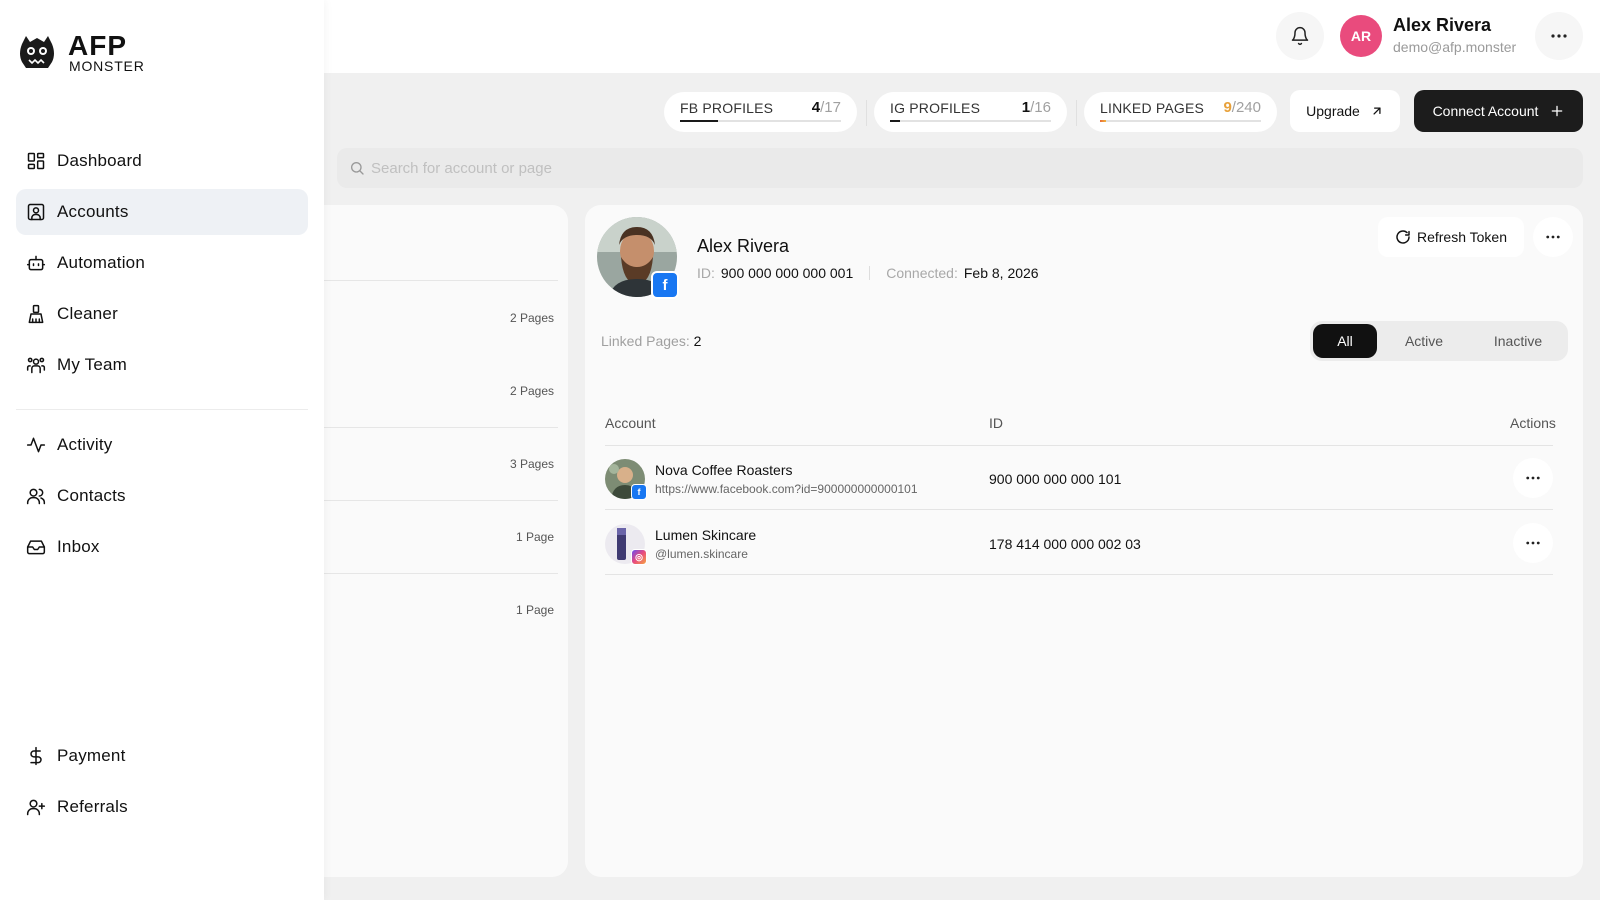 The height and width of the screenshot is (900, 1600). Describe the element at coordinates (162, 365) in the screenshot. I see `sidebar-item-my-team: My Team` at that location.